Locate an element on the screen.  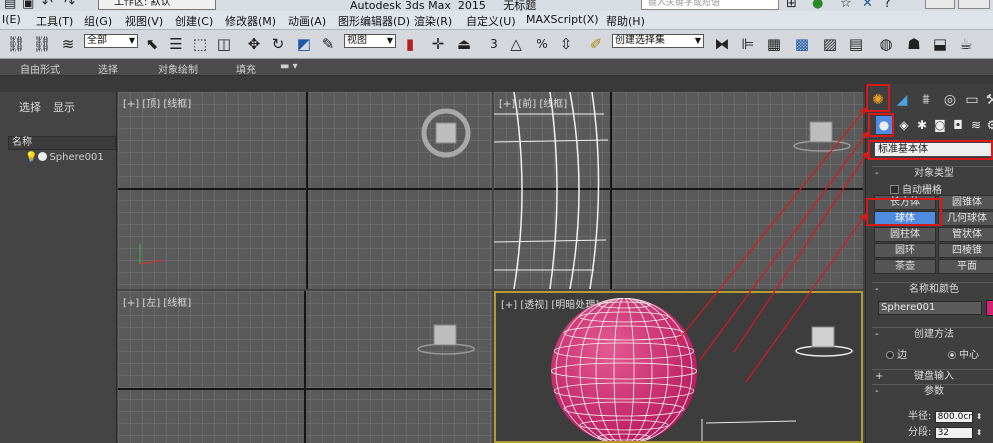
sphere-object is located at coordinates (678, 367).